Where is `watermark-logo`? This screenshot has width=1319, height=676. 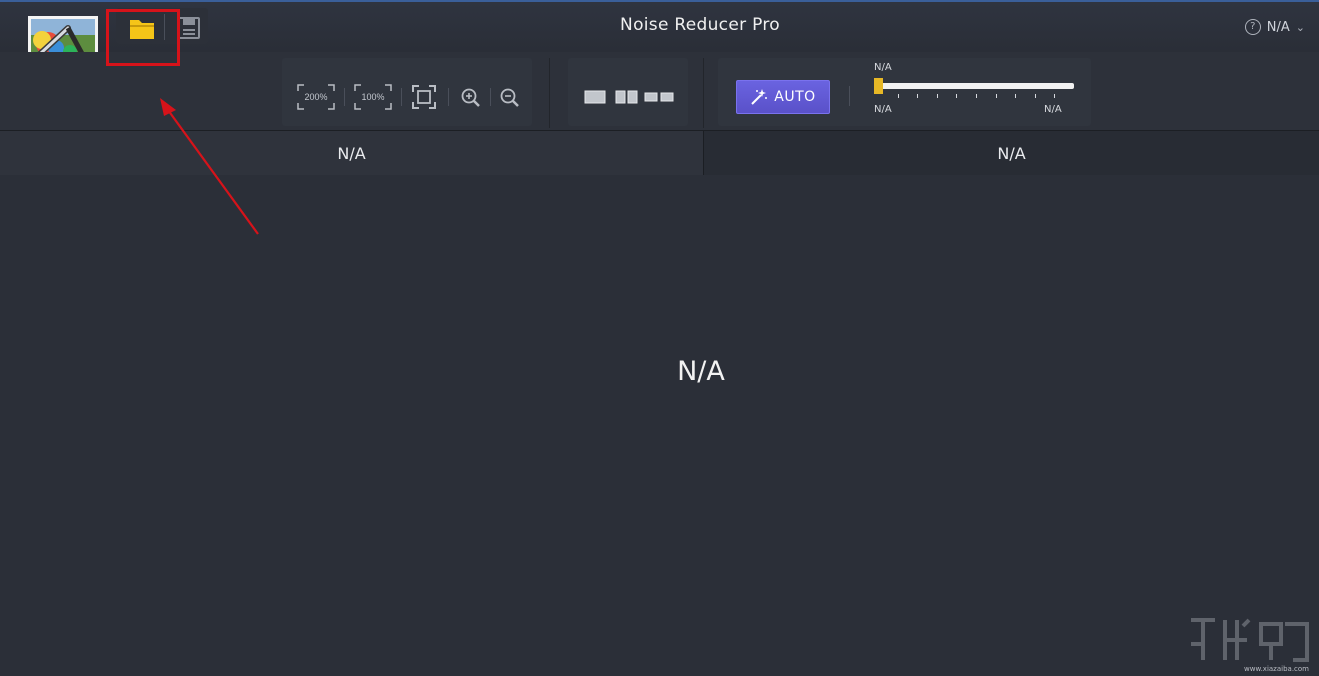 watermark-logo is located at coordinates (1250, 640).